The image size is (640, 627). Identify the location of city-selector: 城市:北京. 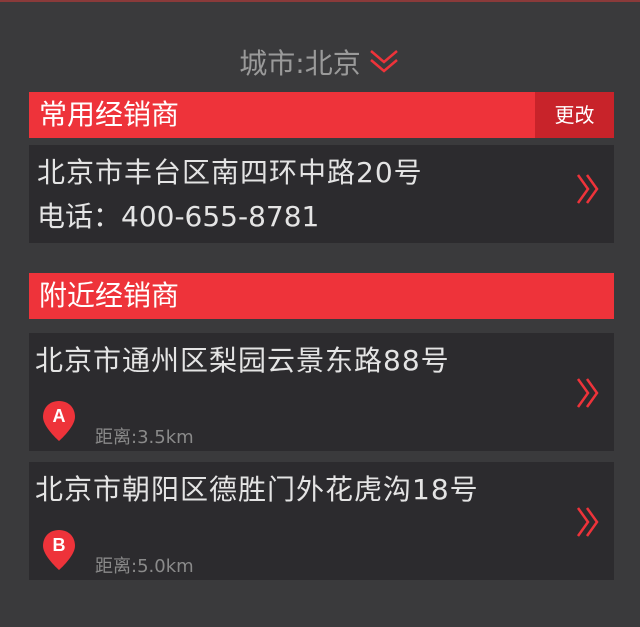
(320, 62).